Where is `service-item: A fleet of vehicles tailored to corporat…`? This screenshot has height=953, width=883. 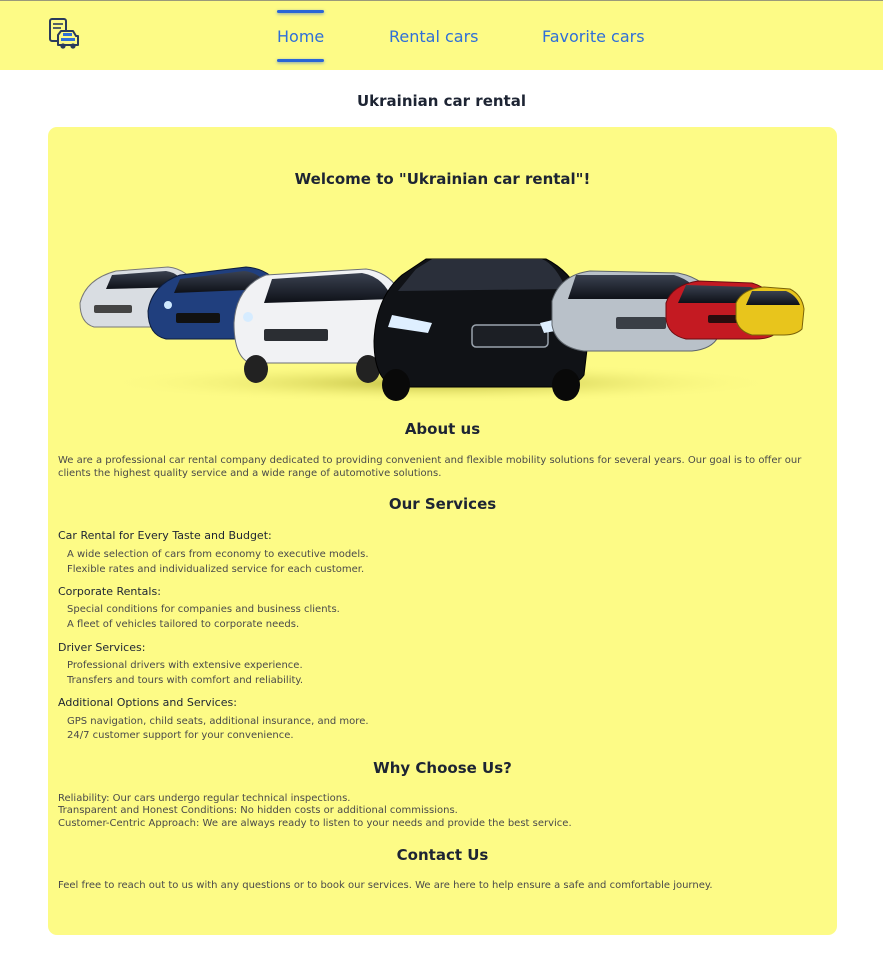
service-item: A fleet of vehicles tailored to corporat… is located at coordinates (183, 624).